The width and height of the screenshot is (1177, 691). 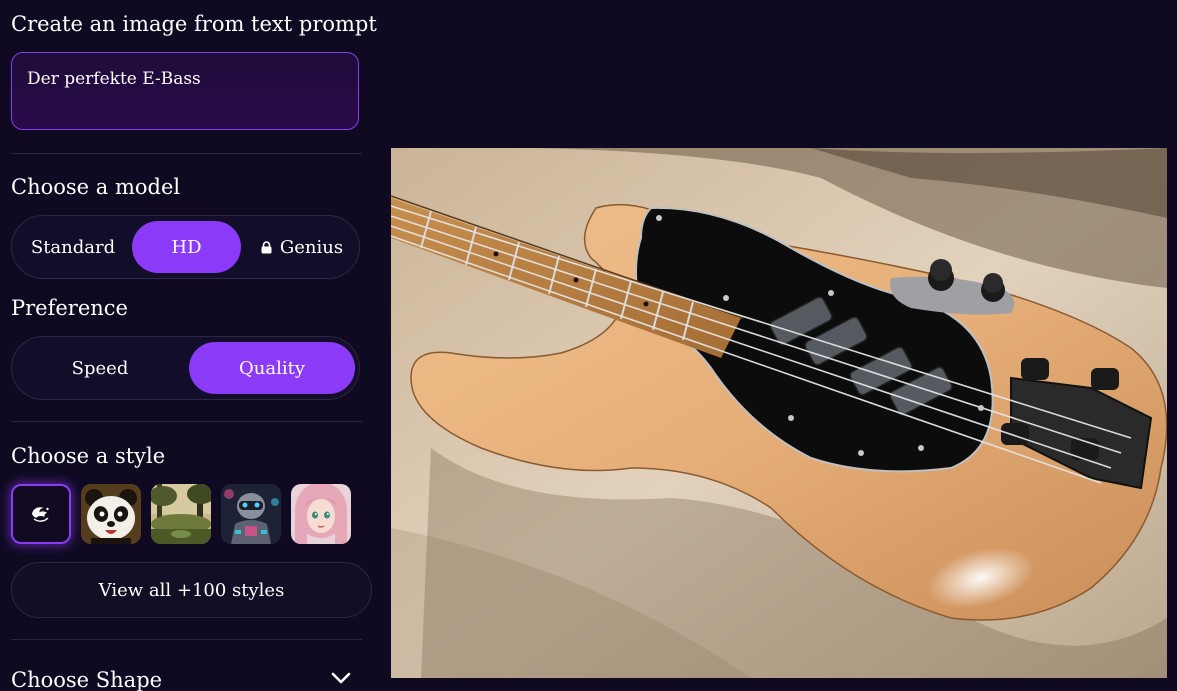 I want to click on preference-option-label: Quality, so click(x=272, y=368).